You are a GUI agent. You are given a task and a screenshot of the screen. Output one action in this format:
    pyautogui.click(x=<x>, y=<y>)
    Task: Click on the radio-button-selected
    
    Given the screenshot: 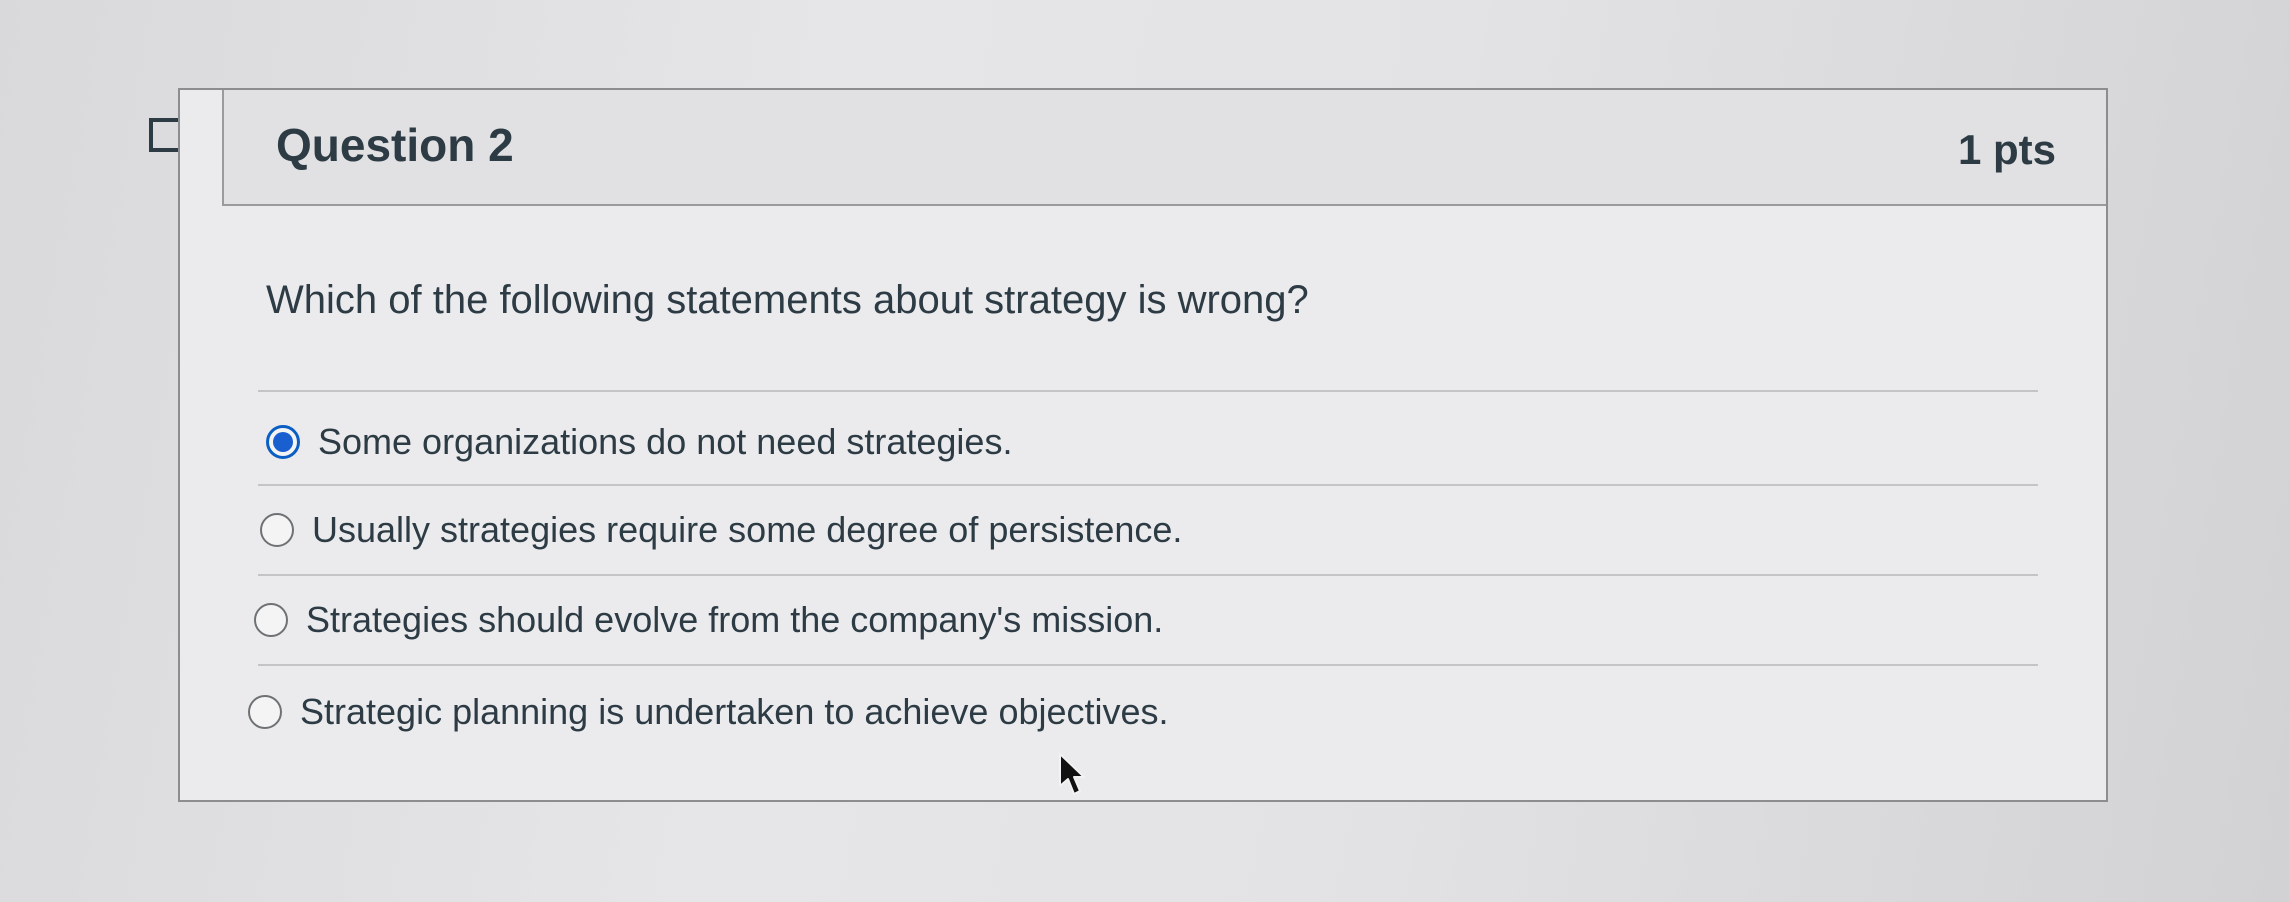 What is the action you would take?
    pyautogui.click(x=283, y=442)
    